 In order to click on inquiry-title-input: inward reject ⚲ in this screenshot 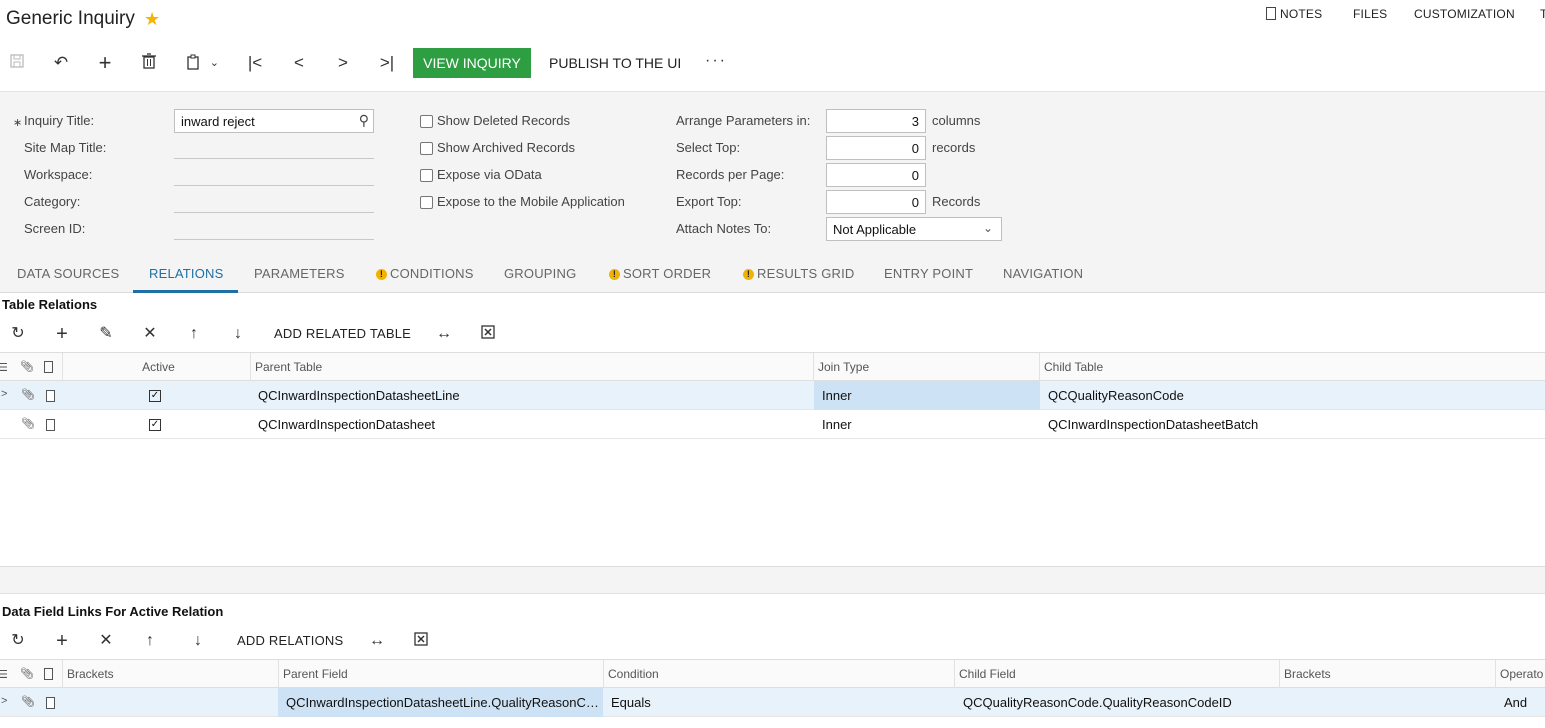, I will do `click(274, 121)`.